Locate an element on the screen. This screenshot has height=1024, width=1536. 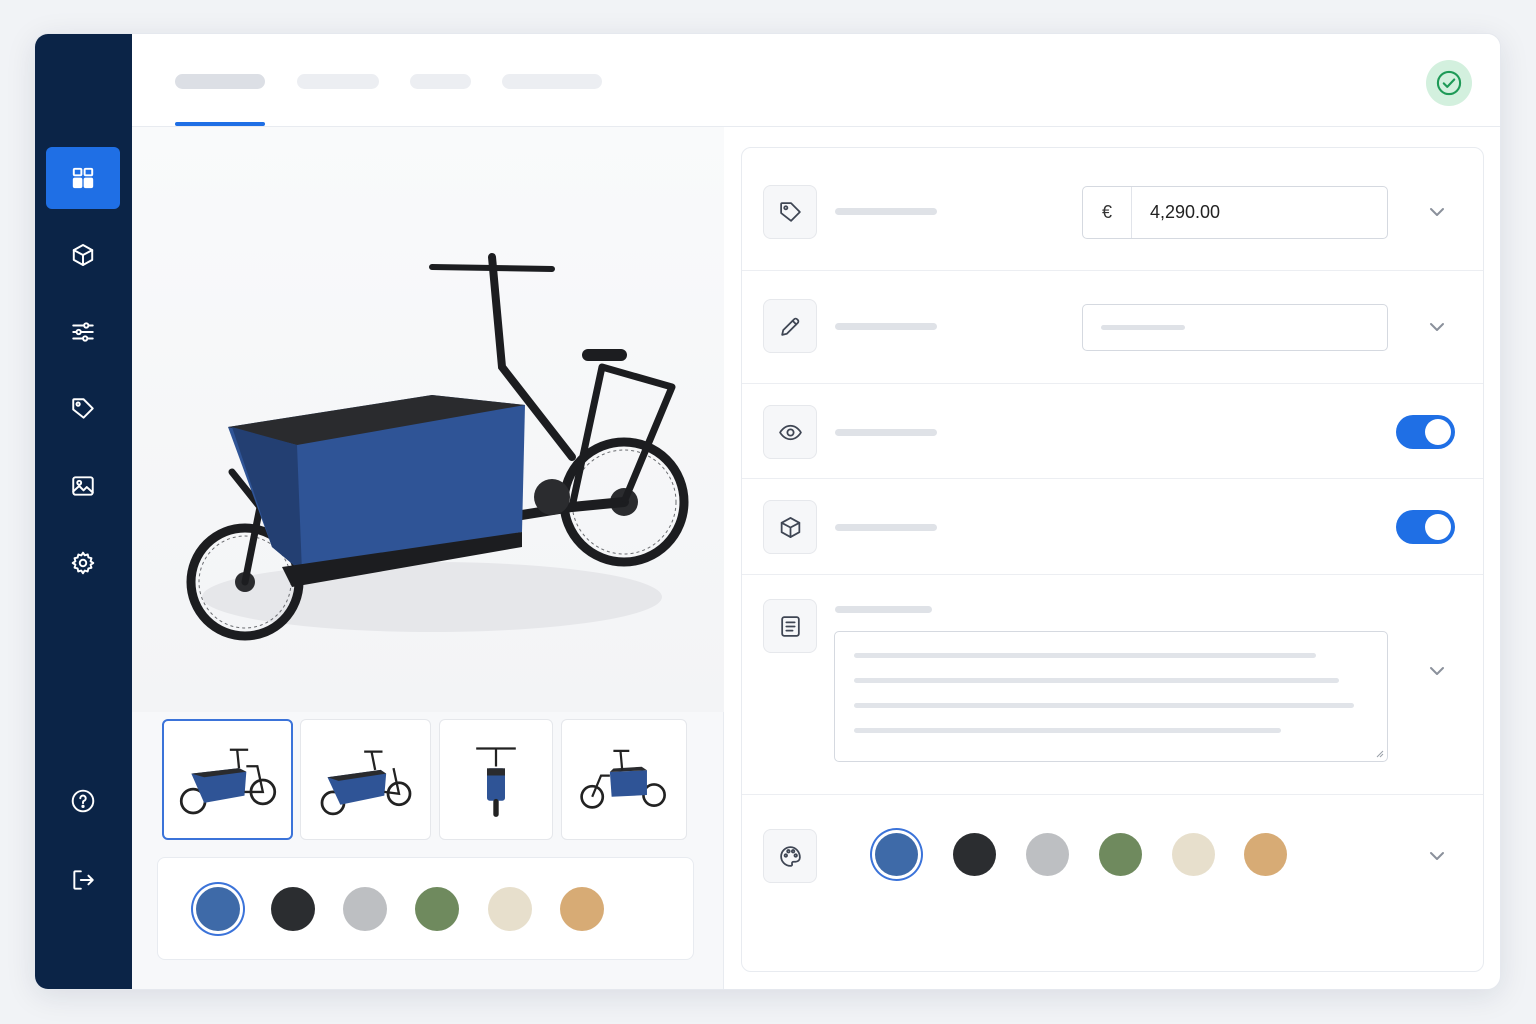
sidebar-item-pricing is located at coordinates (83, 409).